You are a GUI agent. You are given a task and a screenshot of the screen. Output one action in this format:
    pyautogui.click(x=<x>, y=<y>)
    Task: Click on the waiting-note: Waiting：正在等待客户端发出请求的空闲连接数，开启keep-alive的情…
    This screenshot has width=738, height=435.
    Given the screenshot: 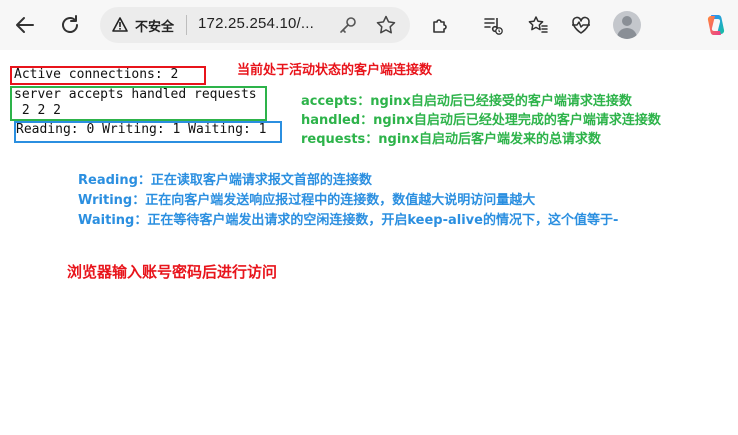 What is the action you would take?
    pyautogui.click(x=348, y=220)
    